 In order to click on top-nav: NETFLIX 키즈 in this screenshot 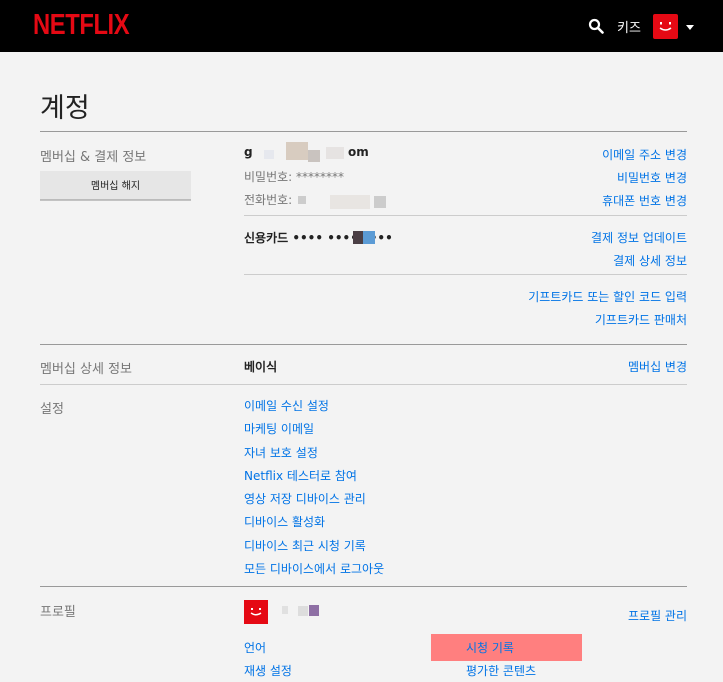, I will do `click(361, 26)`.